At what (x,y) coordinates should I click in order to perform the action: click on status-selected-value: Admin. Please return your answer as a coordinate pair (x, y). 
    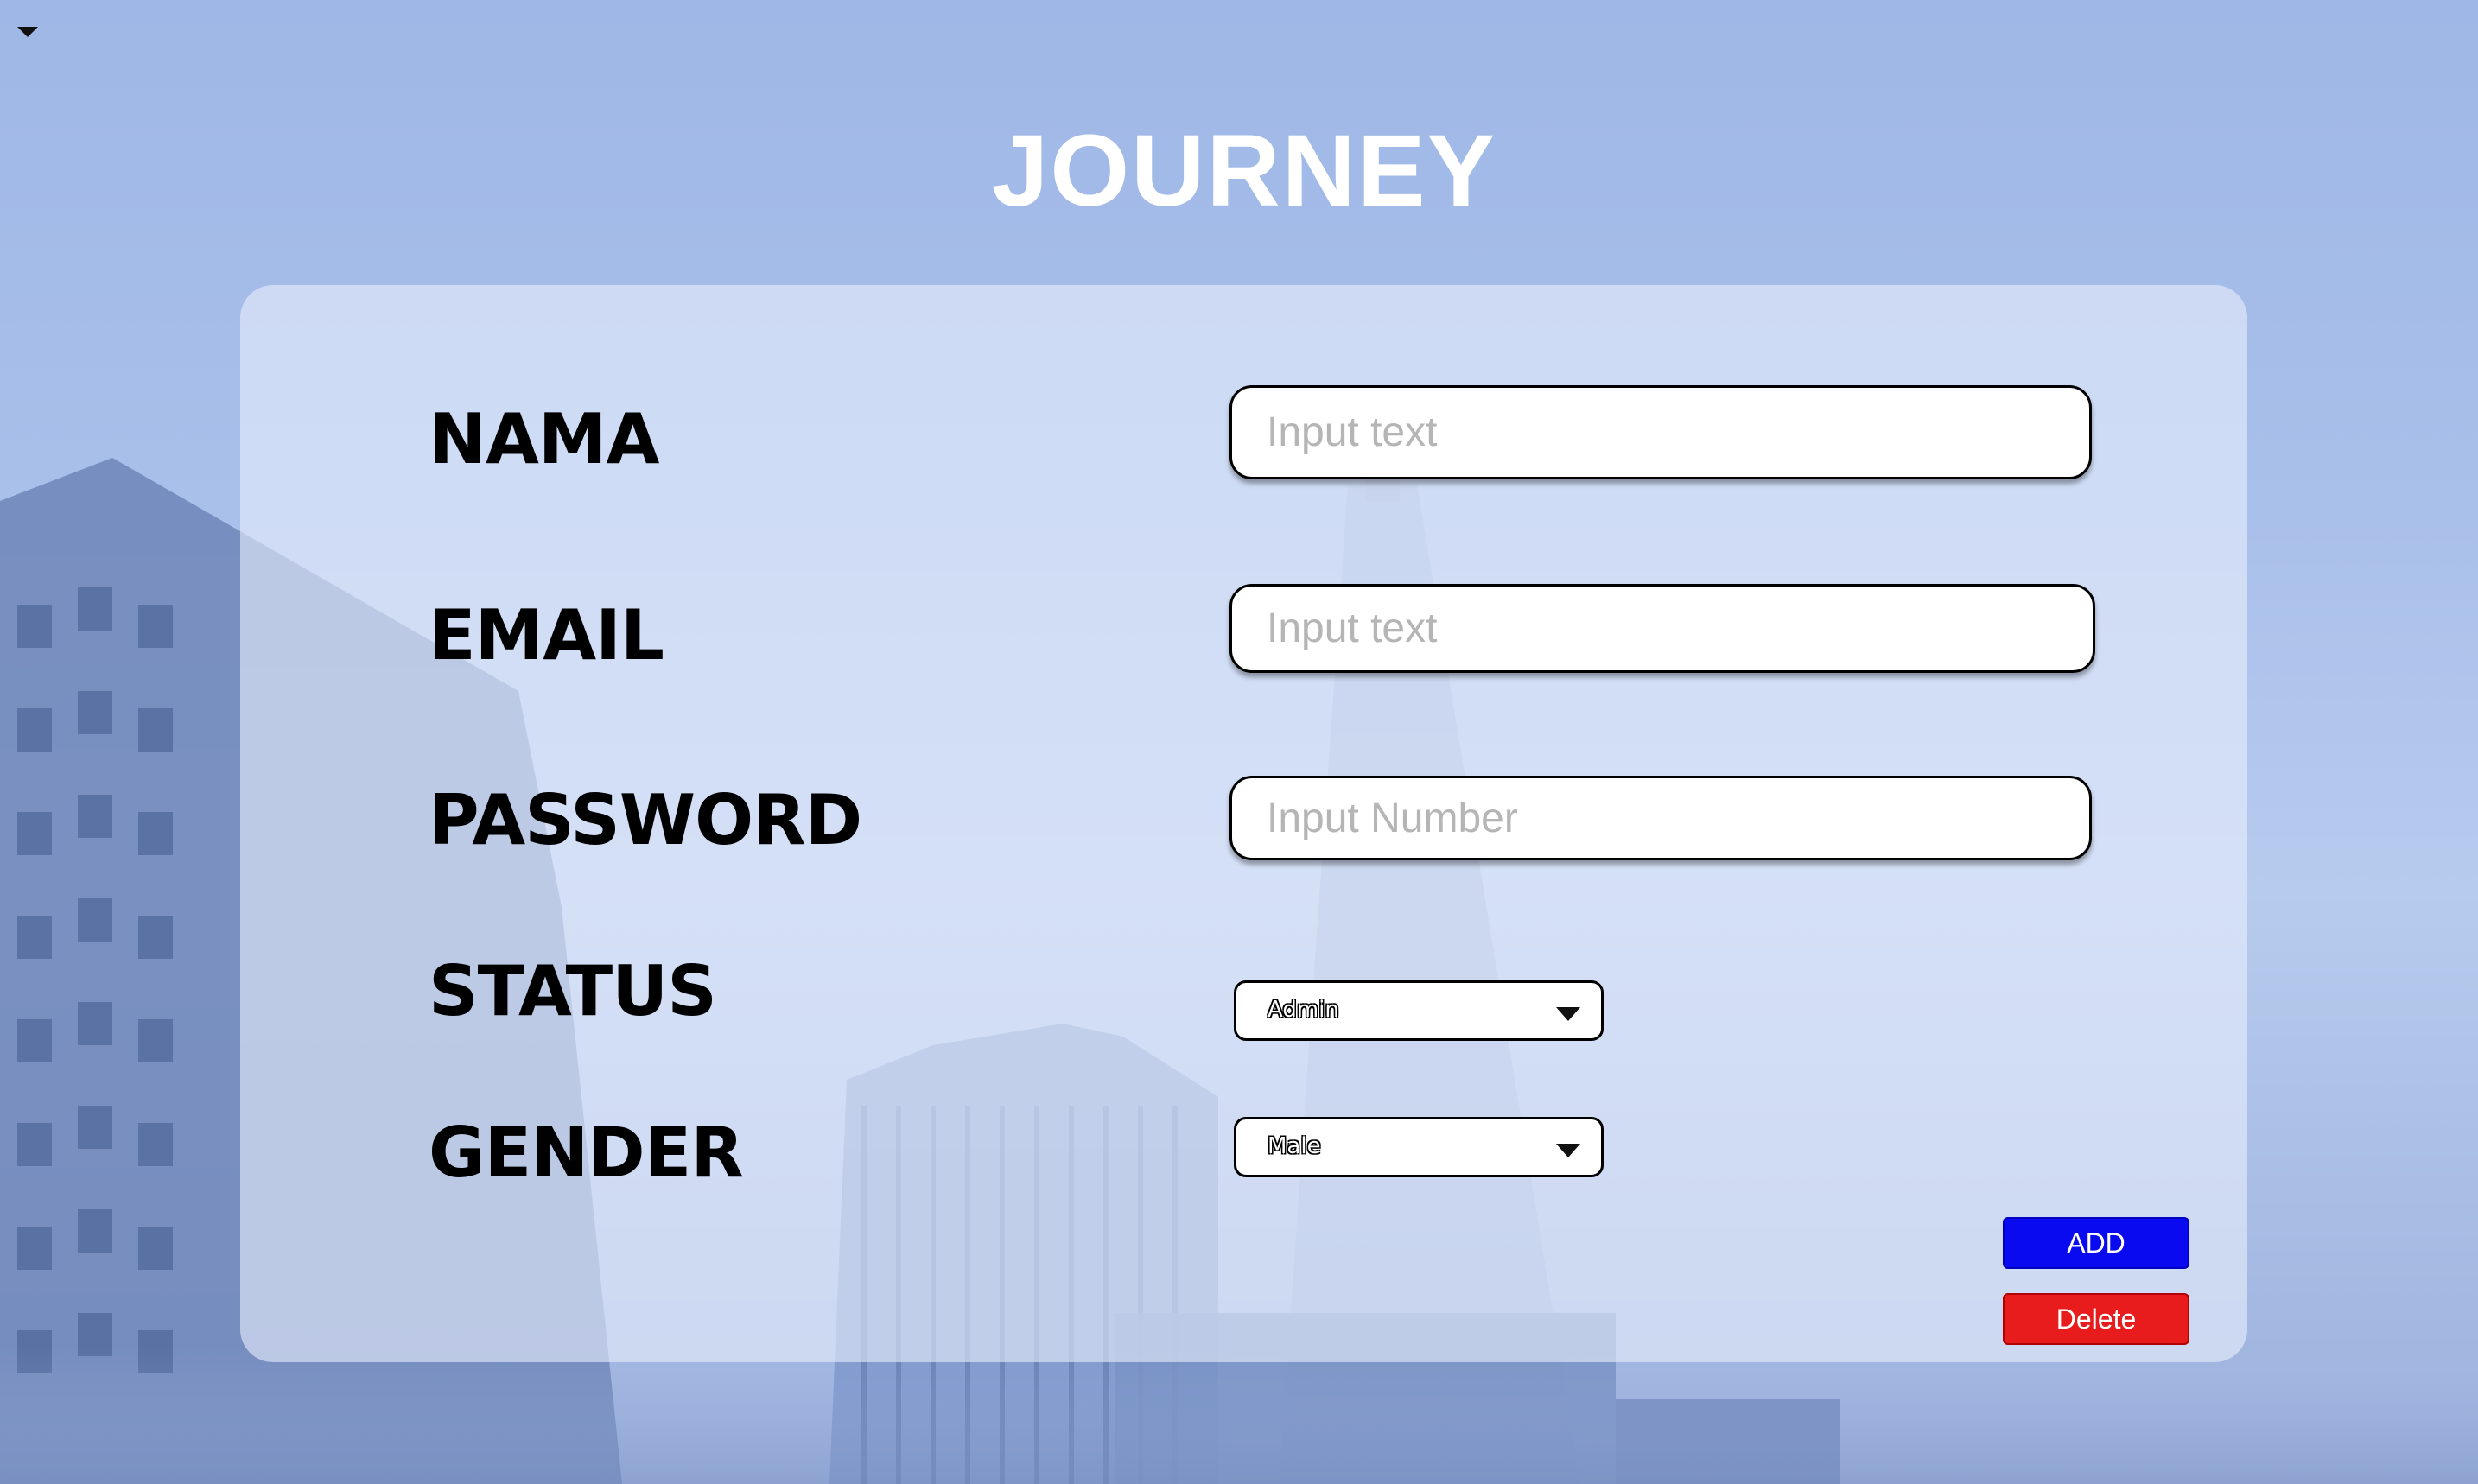
    Looking at the image, I should click on (1303, 1010).